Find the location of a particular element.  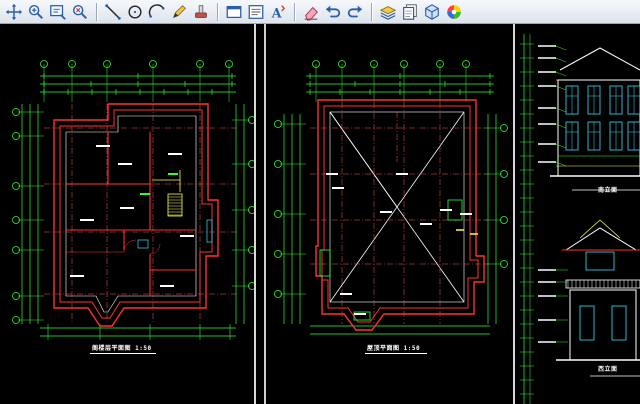

rectangle-window-icon is located at coordinates (234, 11).